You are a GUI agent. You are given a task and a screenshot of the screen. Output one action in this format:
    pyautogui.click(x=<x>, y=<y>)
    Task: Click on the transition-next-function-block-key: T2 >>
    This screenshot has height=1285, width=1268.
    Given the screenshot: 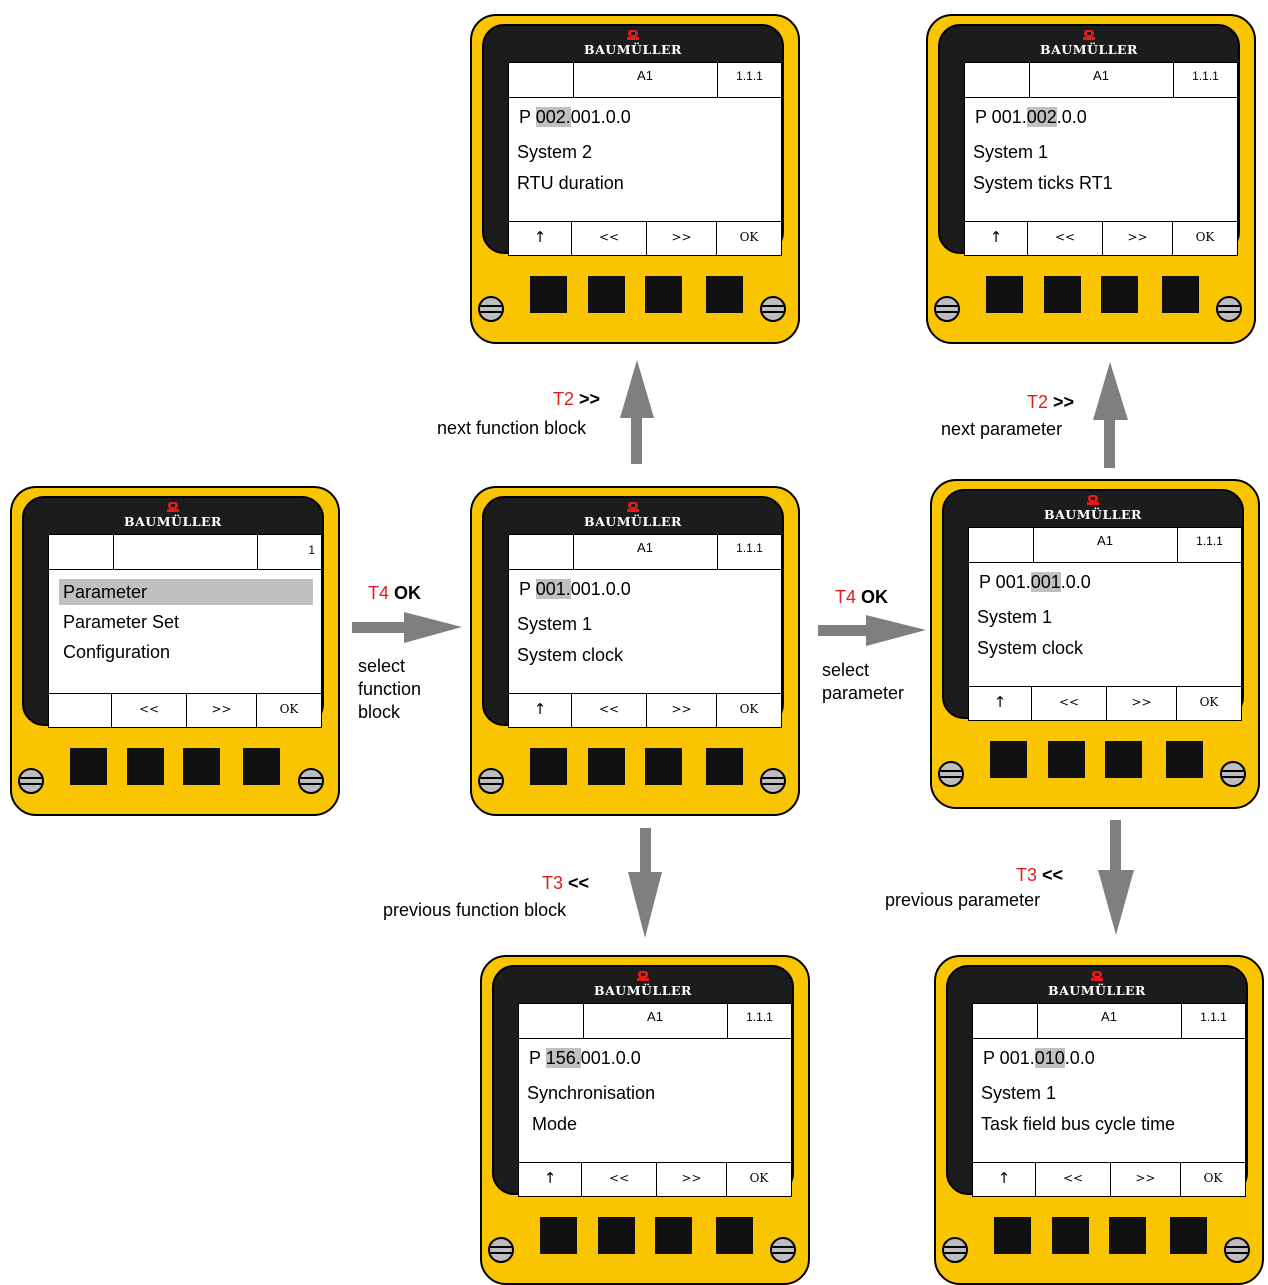 What is the action you would take?
    pyautogui.click(x=576, y=399)
    